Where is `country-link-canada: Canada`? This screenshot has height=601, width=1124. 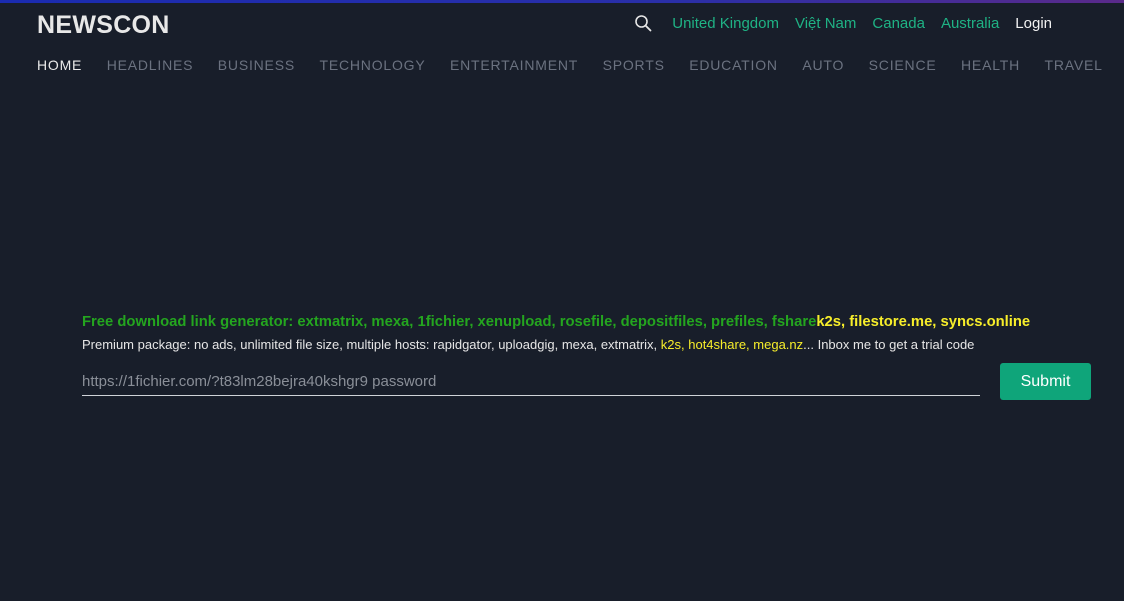
country-link-canada: Canada is located at coordinates (898, 23).